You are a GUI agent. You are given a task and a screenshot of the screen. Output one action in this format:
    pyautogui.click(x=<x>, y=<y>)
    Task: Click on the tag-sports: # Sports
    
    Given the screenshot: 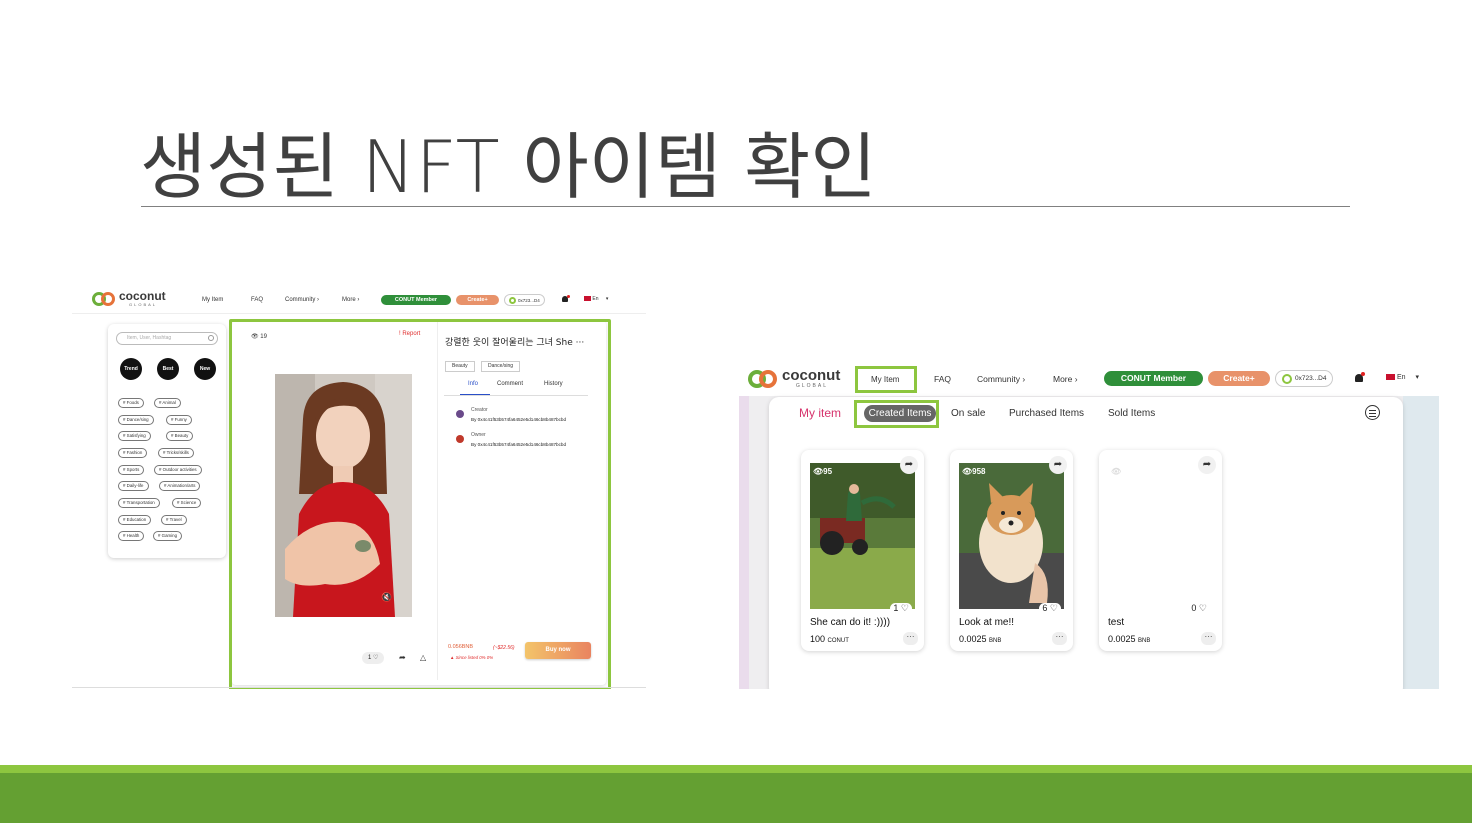 What is the action you would take?
    pyautogui.click(x=131, y=470)
    